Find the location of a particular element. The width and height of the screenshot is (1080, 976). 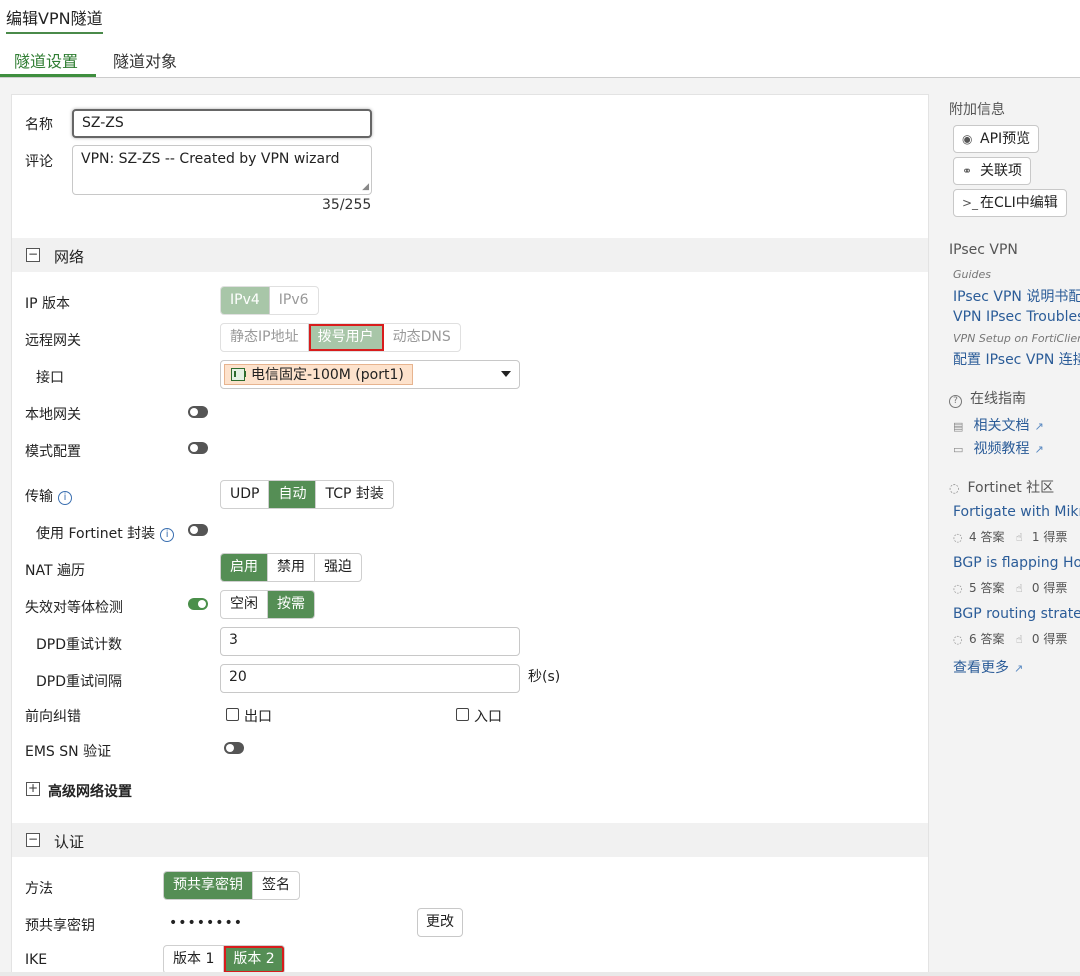

ip-version-ipv6: IPv6 is located at coordinates (294, 300).